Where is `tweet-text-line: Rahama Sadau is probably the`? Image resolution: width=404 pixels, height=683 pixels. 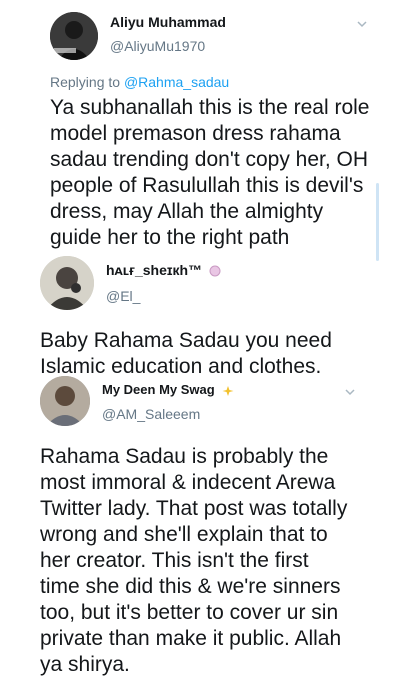
tweet-text-line: Rahama Sadau is probably the is located at coordinates (184, 456).